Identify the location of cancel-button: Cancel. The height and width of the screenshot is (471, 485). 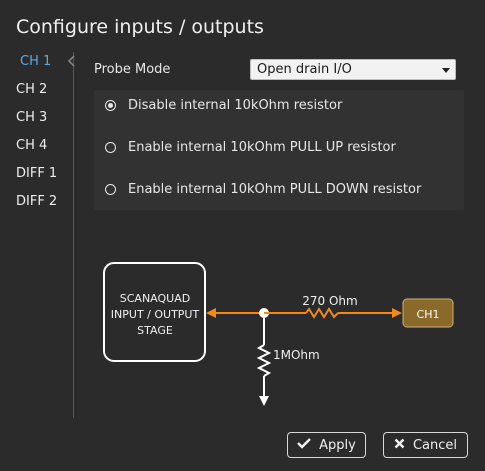
(425, 445).